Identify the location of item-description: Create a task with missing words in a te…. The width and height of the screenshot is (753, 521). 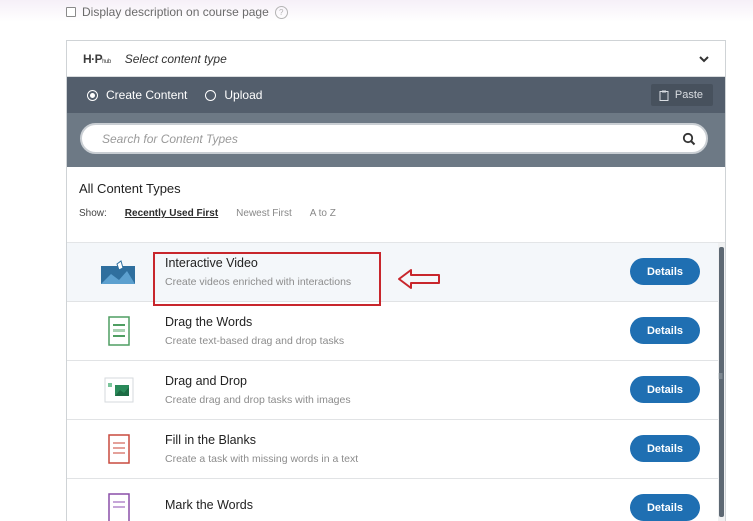
(262, 459).